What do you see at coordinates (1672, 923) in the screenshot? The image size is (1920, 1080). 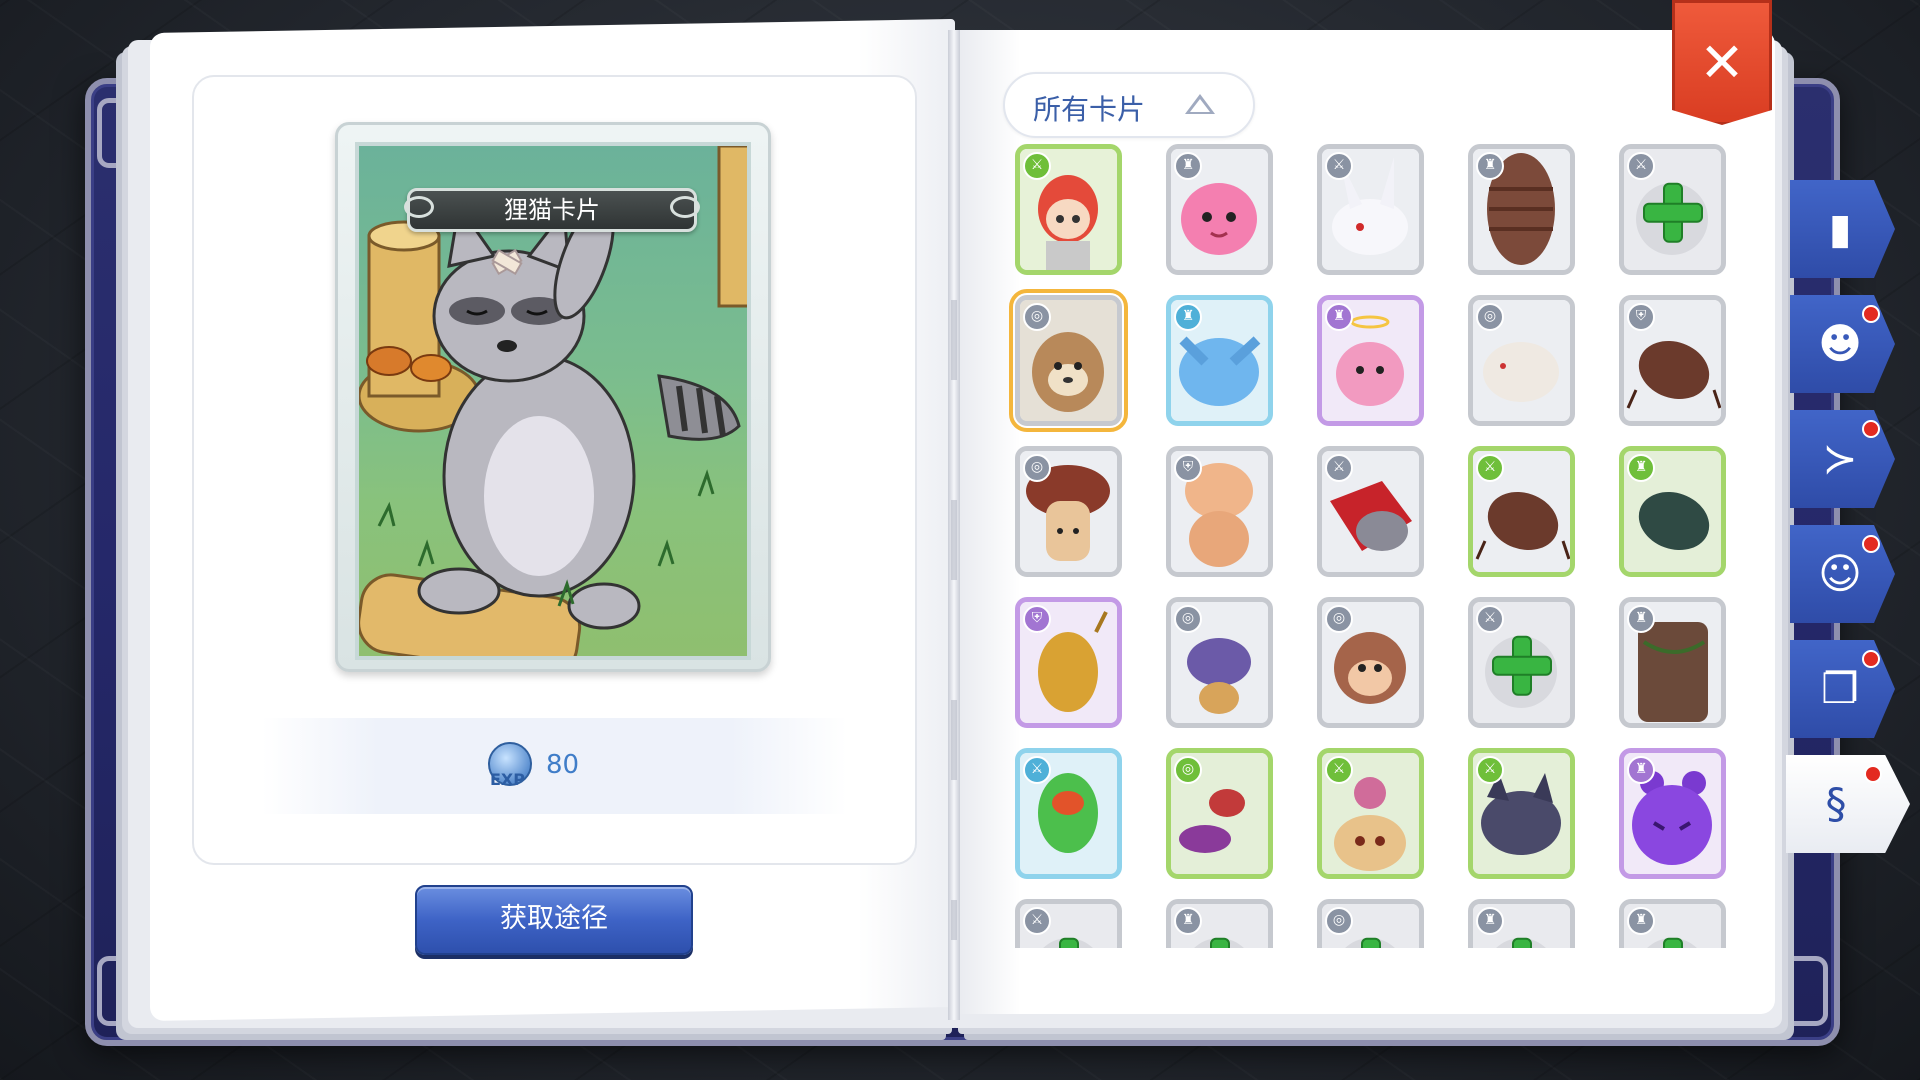 I see `card-slot-empty-slot-7: ♜` at bounding box center [1672, 923].